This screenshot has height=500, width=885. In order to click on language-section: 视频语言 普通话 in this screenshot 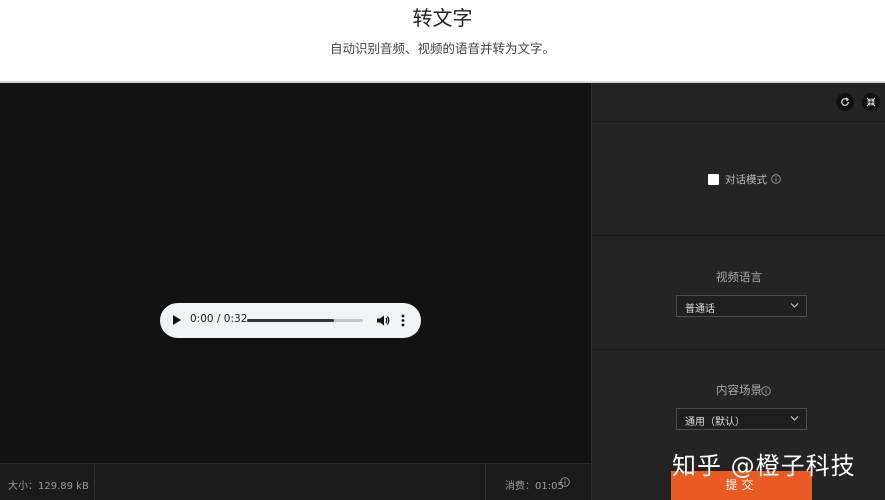, I will do `click(738, 293)`.